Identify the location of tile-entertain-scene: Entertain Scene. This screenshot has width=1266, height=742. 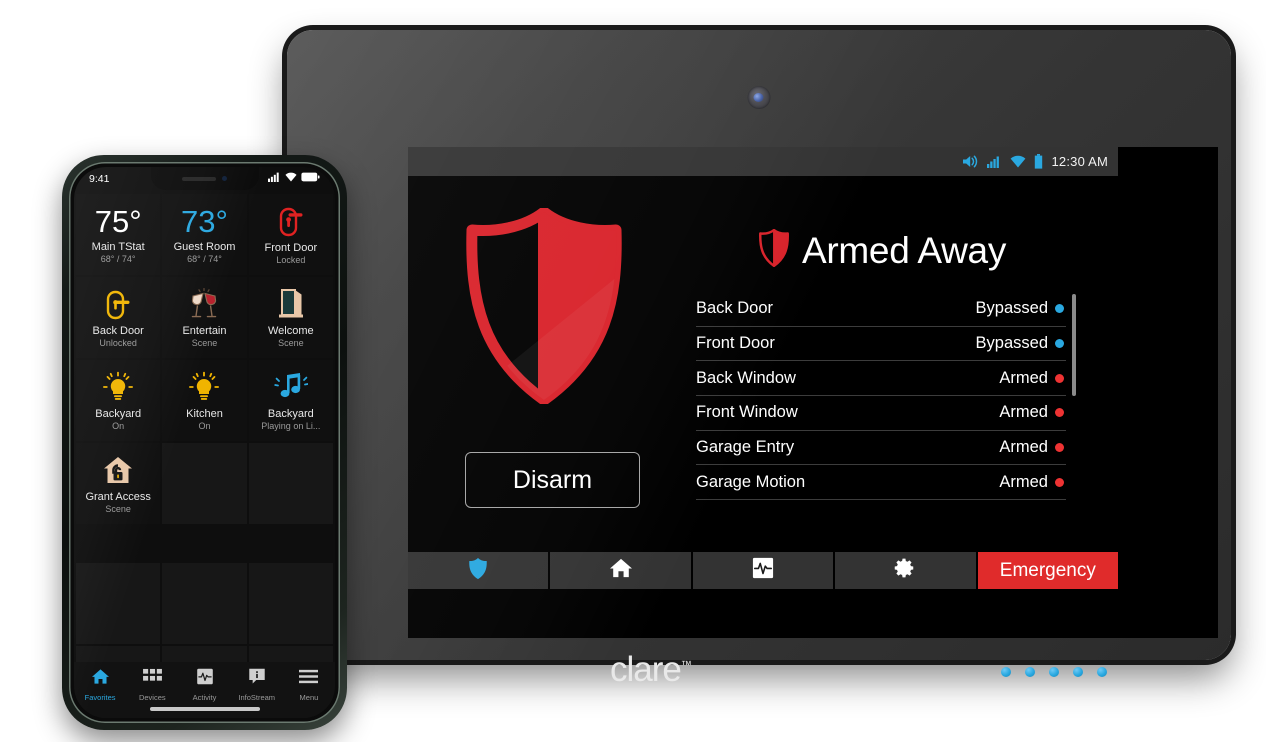
(204, 317).